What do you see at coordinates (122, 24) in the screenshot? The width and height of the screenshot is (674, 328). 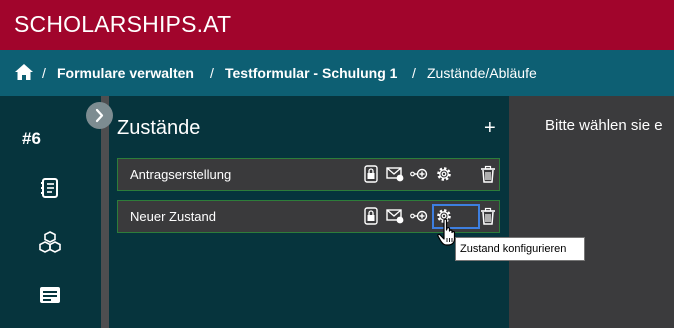 I see `brand-logo: SCHOLARSHIPS.AT` at bounding box center [122, 24].